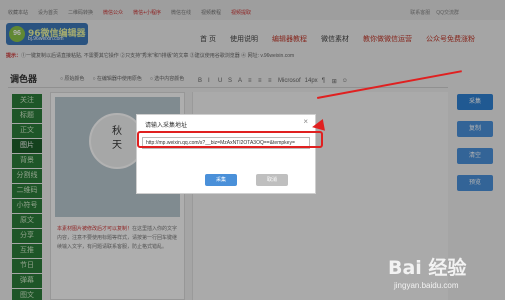 The width and height of the screenshot is (505, 300). What do you see at coordinates (427, 268) in the screenshot?
I see `watermark-logo: Bai 经验` at bounding box center [427, 268].